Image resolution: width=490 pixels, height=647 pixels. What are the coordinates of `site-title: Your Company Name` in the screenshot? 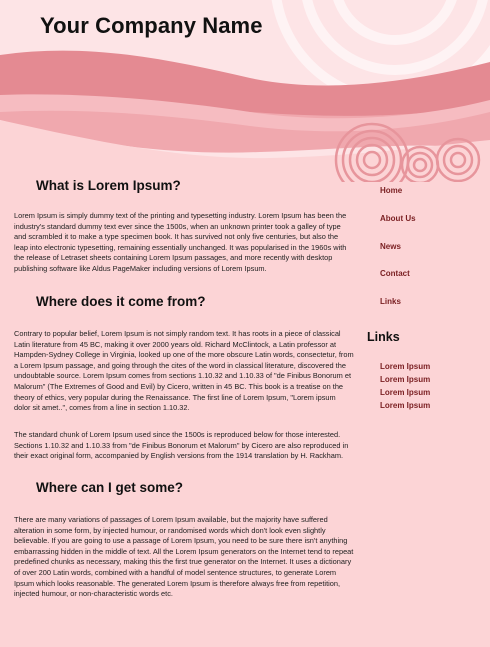 It's located at (151, 25).